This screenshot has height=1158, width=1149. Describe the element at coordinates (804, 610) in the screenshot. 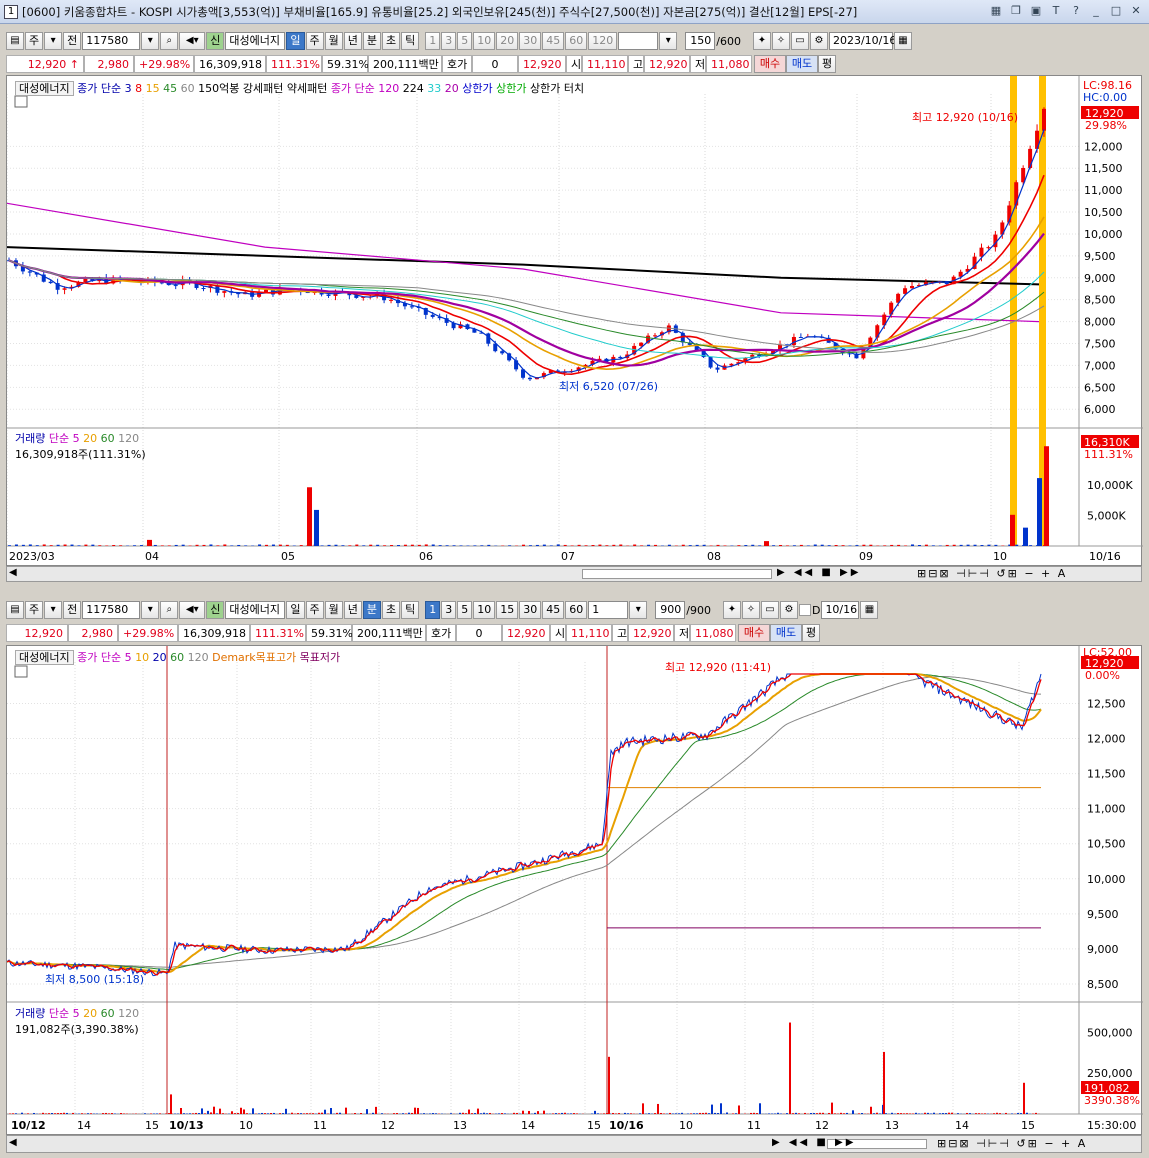

I see `date-checkbox` at that location.